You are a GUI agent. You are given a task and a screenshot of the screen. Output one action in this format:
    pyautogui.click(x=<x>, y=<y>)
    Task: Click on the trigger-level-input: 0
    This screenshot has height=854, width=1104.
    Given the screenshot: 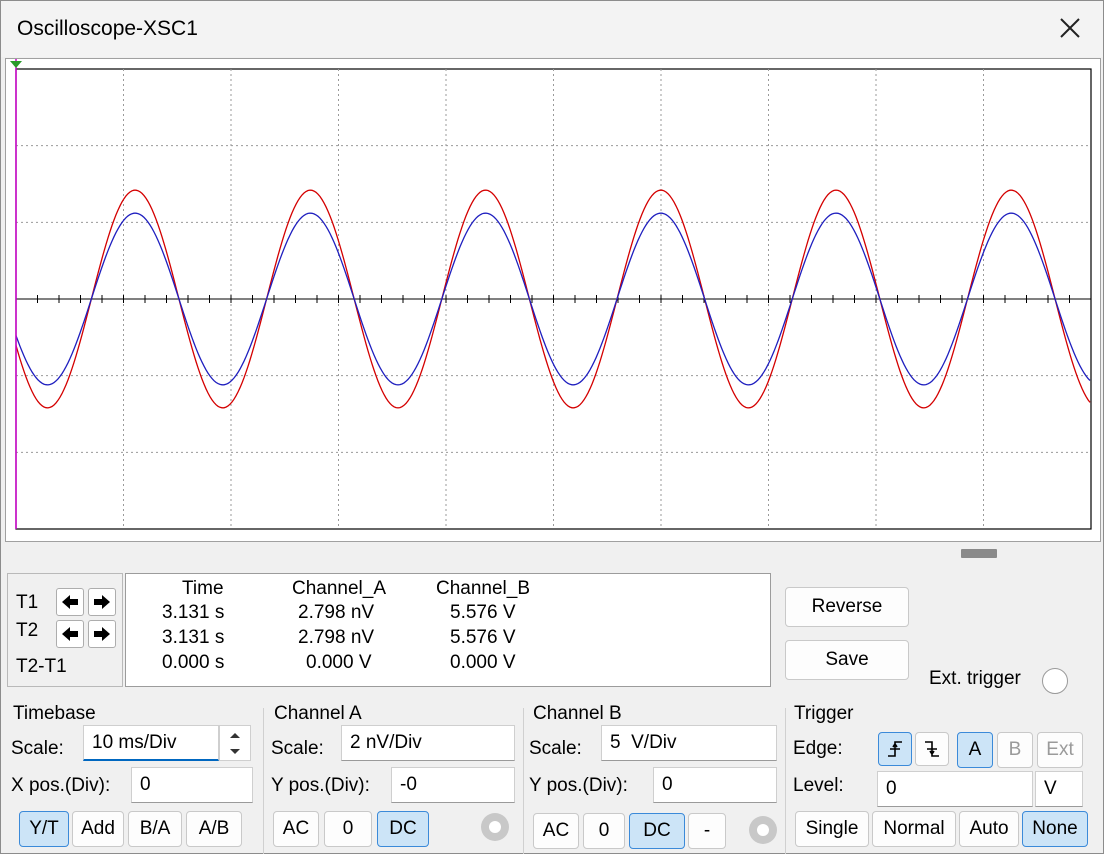 What is the action you would take?
    pyautogui.click(x=955, y=789)
    